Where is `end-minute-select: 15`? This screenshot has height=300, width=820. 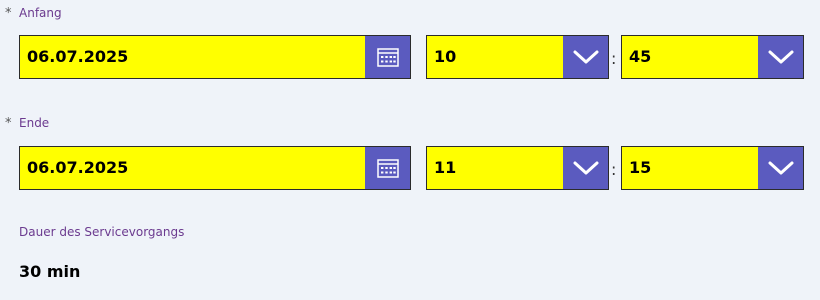 end-minute-select: 15 is located at coordinates (712, 168).